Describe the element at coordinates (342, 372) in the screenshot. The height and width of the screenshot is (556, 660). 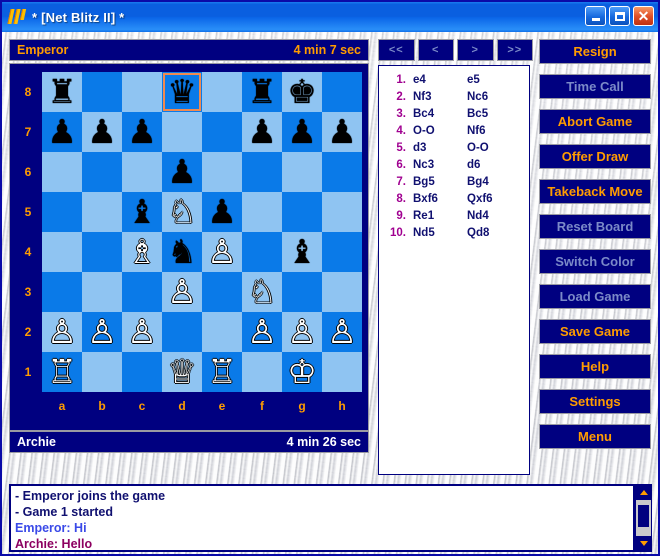
I see `square-h1` at that location.